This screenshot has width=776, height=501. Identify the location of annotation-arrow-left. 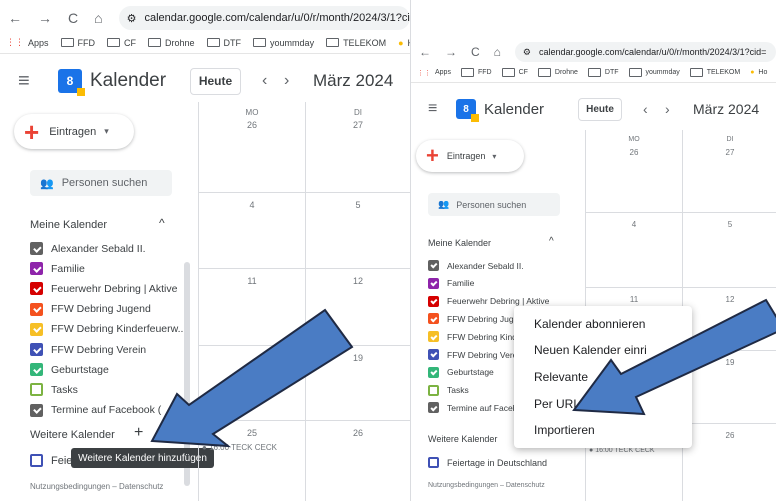
(252, 378).